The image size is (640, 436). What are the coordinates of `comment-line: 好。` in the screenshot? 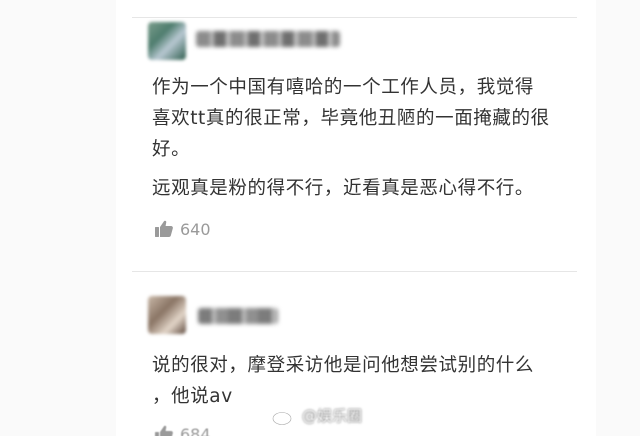 It's located at (171, 149).